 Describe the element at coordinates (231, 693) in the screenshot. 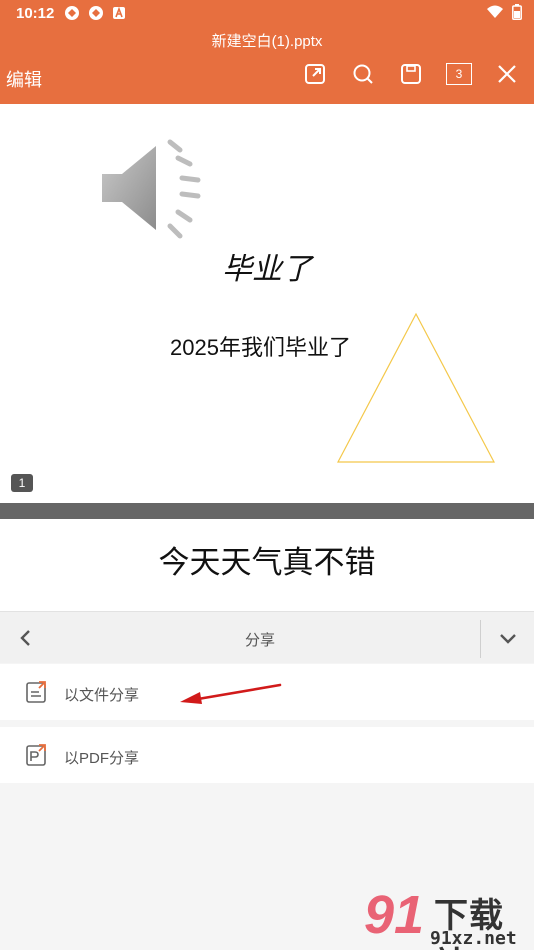

I see `annotation-arrow` at that location.